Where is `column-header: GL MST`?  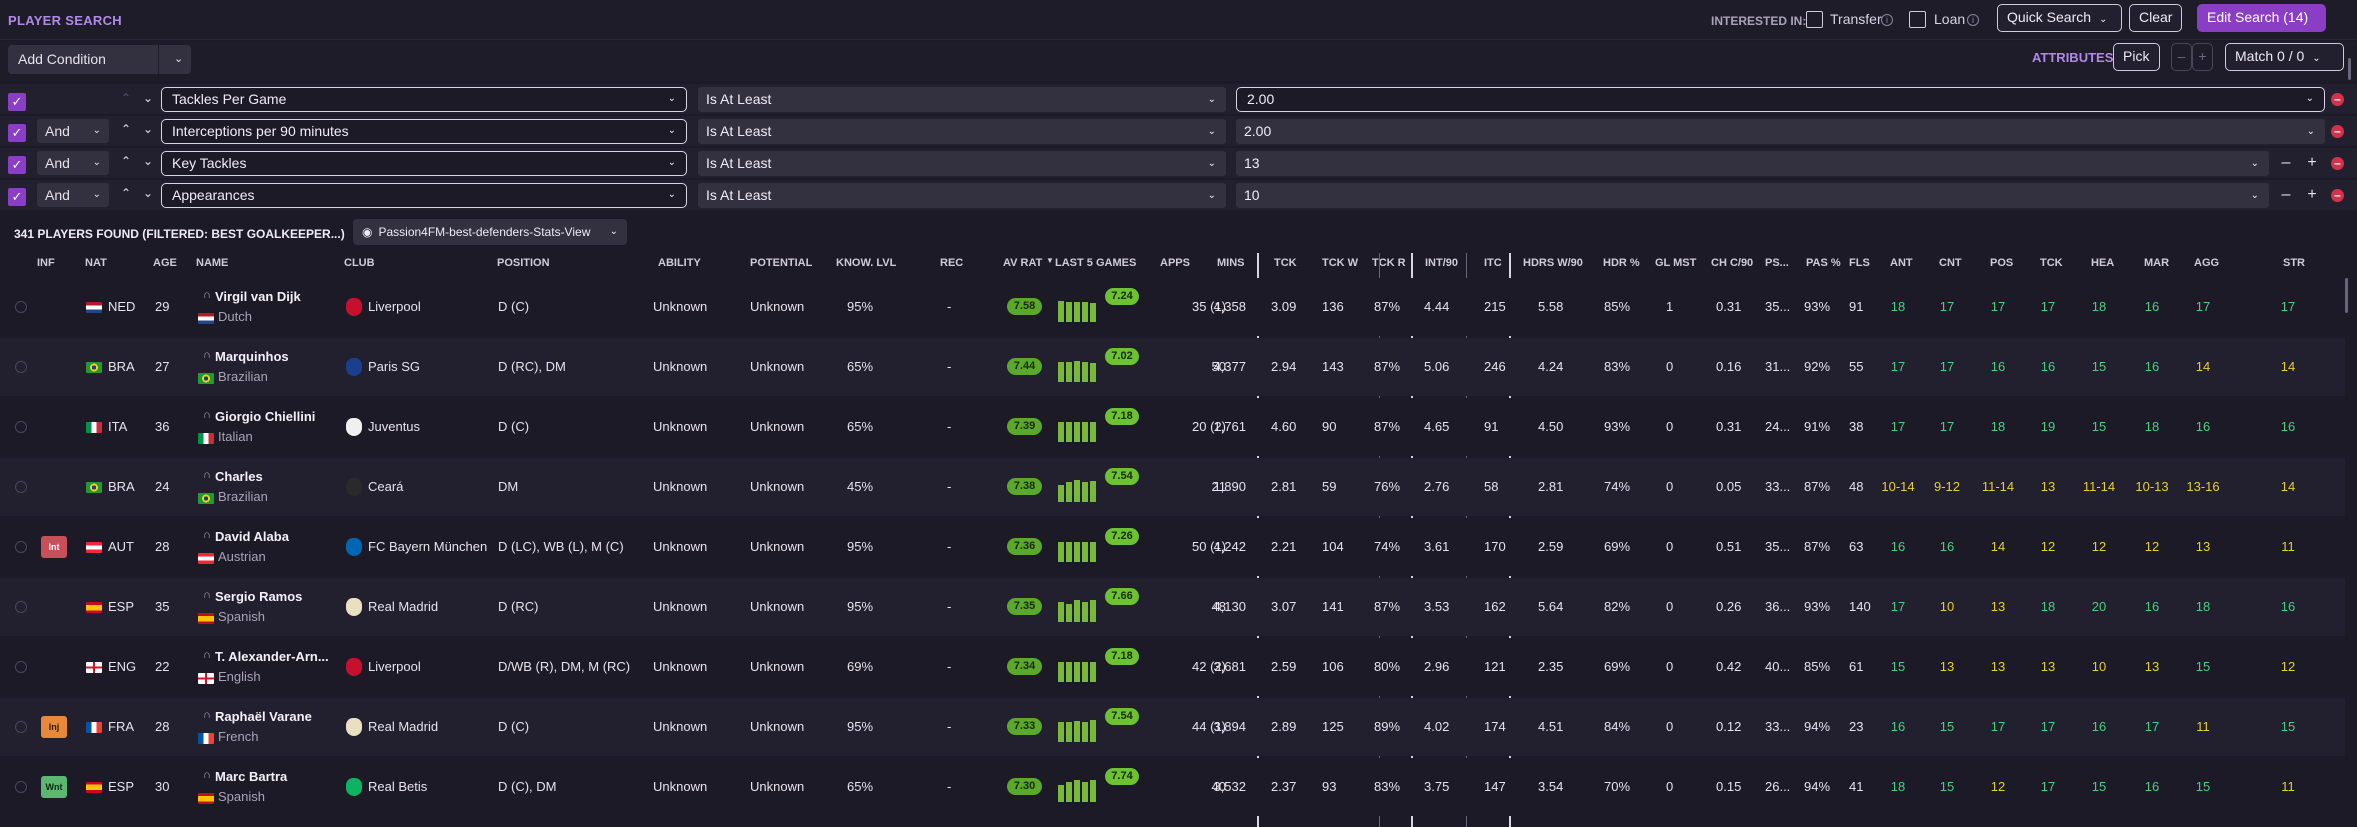 column-header: GL MST is located at coordinates (1675, 263).